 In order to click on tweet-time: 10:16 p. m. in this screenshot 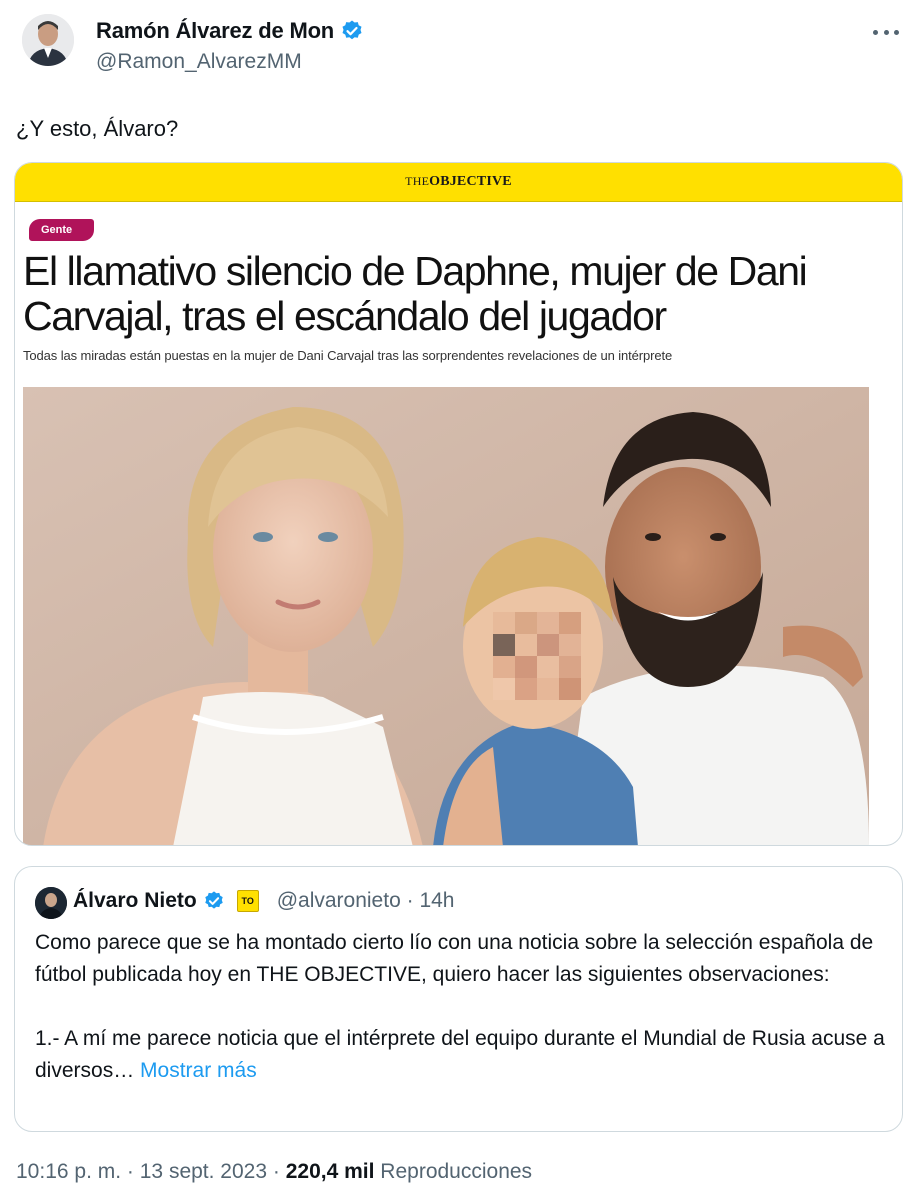, I will do `click(68, 1171)`.